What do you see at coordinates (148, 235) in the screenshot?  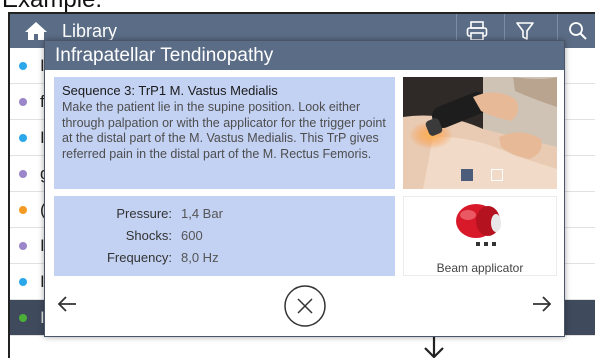 I see `shocks-label: Shocks:` at bounding box center [148, 235].